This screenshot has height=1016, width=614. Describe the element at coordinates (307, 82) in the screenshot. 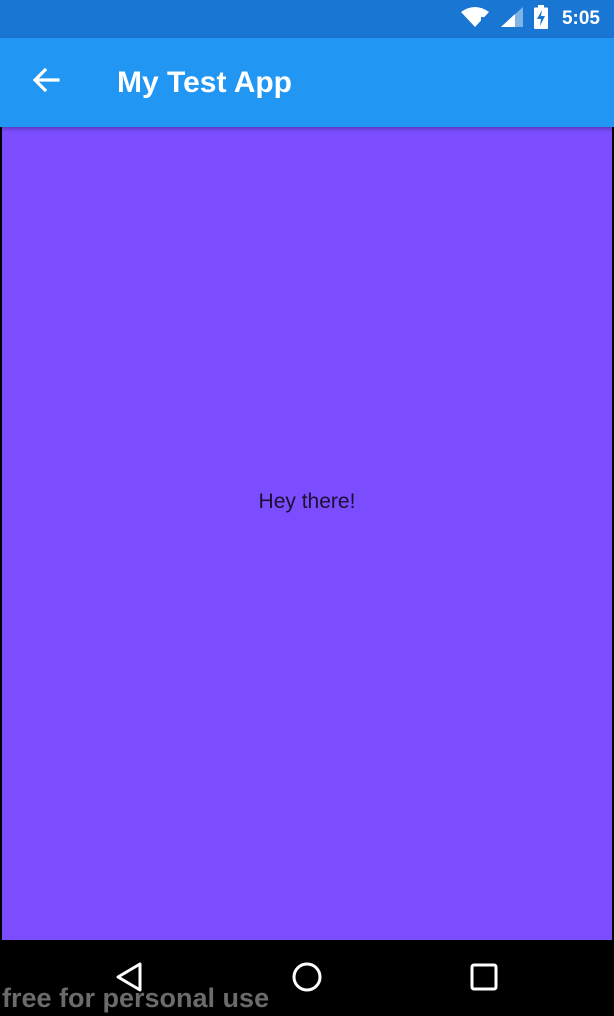

I see `app-bar: My Test App` at that location.